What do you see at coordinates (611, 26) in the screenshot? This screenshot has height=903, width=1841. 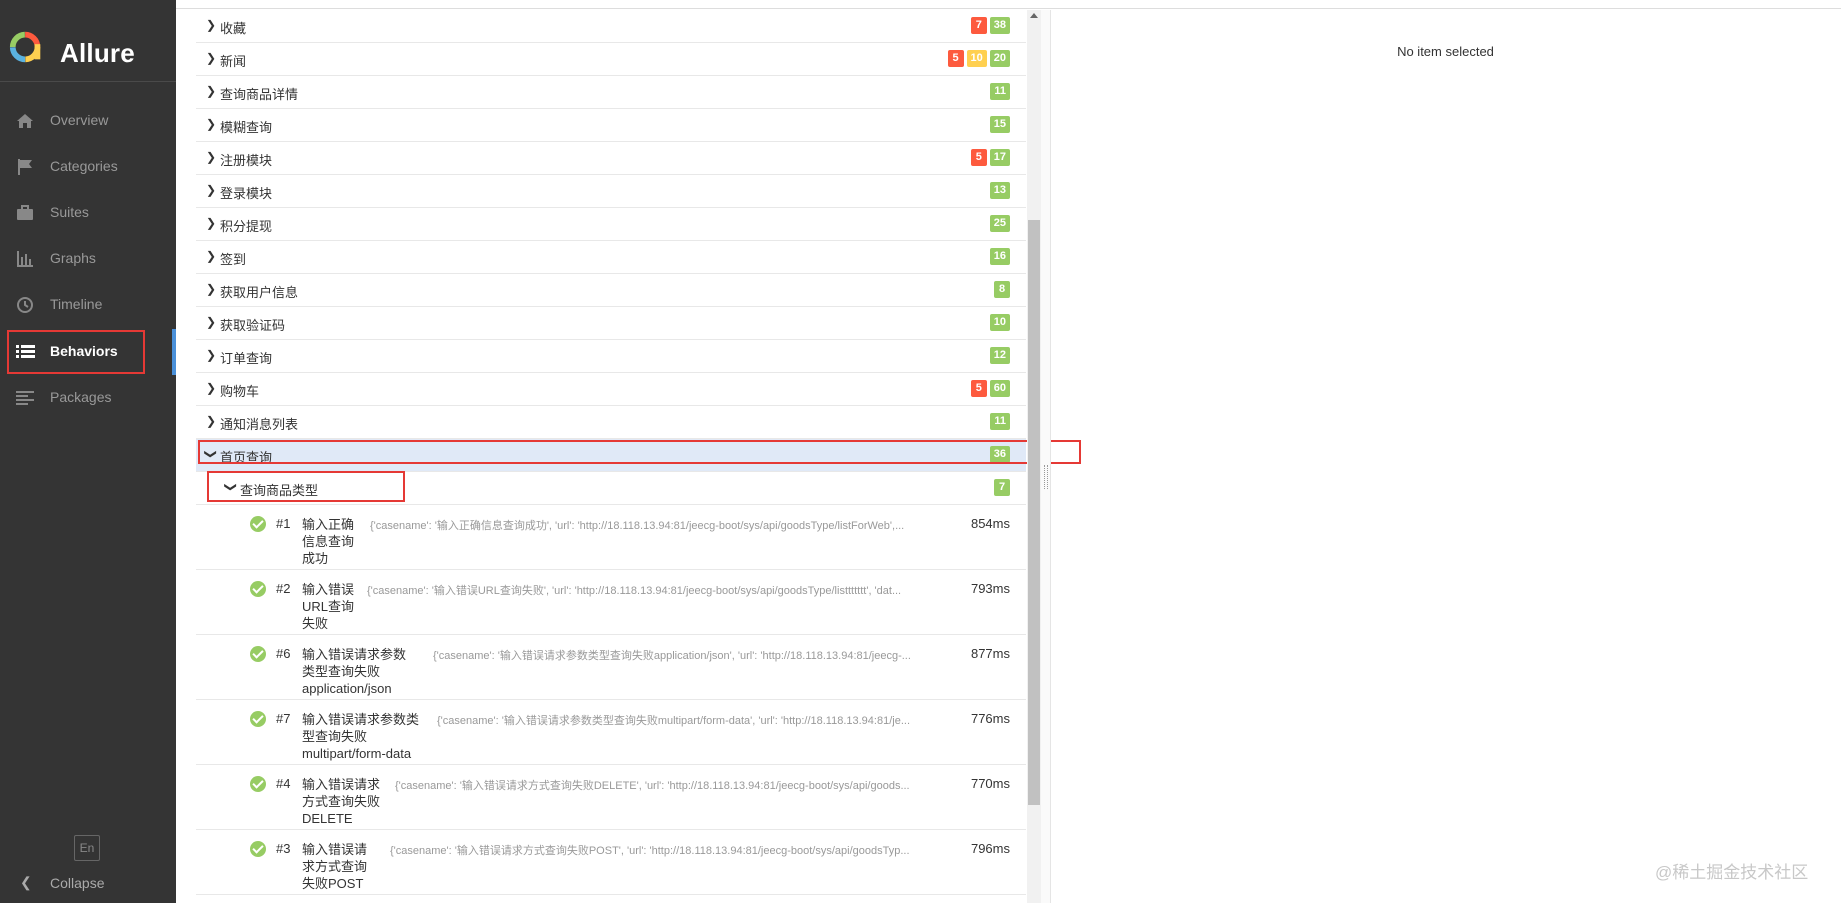 I see `tree-group-row: ❯ 收藏 7 38` at bounding box center [611, 26].